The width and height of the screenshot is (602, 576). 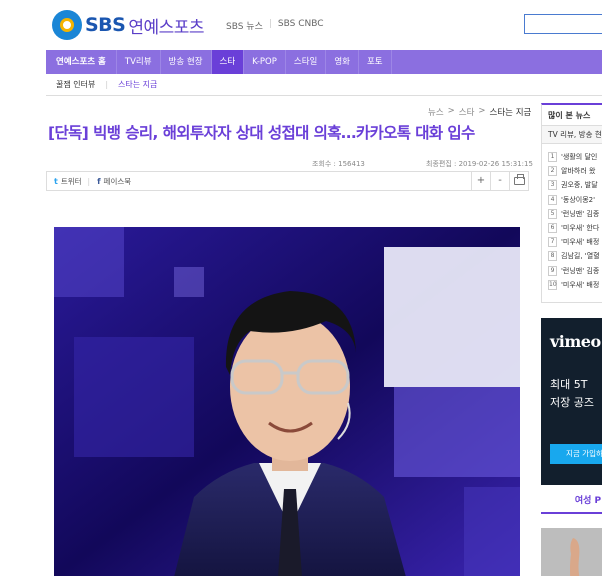 What do you see at coordinates (578, 199) in the screenshot?
I see `rank-title: '동상이몽2'` at bounding box center [578, 199].